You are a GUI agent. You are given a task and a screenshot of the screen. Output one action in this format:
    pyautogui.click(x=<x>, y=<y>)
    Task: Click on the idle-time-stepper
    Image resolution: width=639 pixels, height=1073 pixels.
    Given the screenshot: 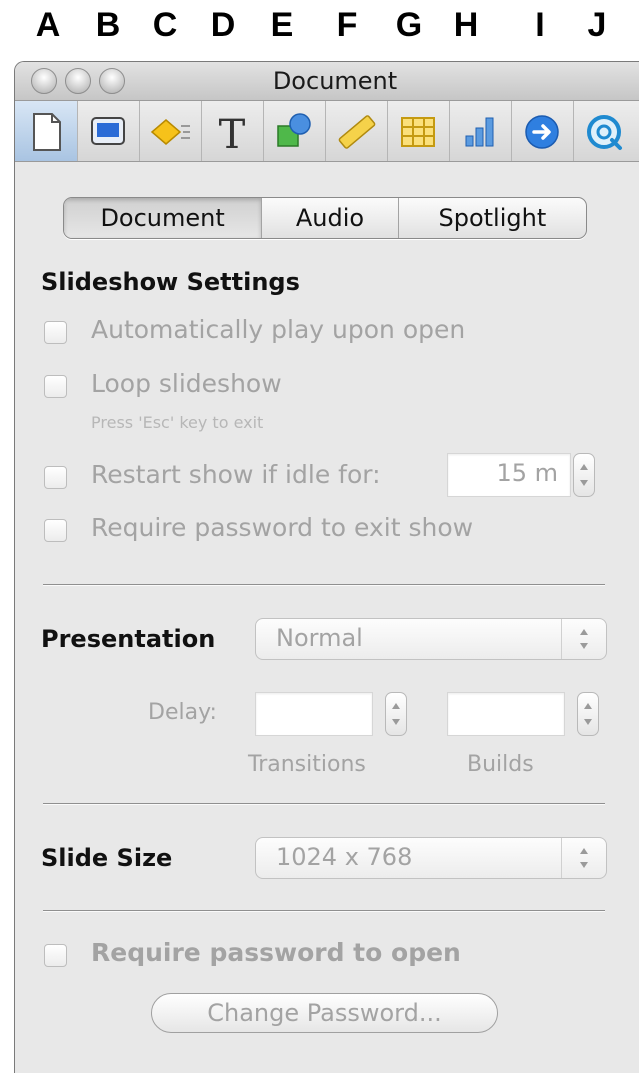 What is the action you would take?
    pyautogui.click(x=584, y=475)
    